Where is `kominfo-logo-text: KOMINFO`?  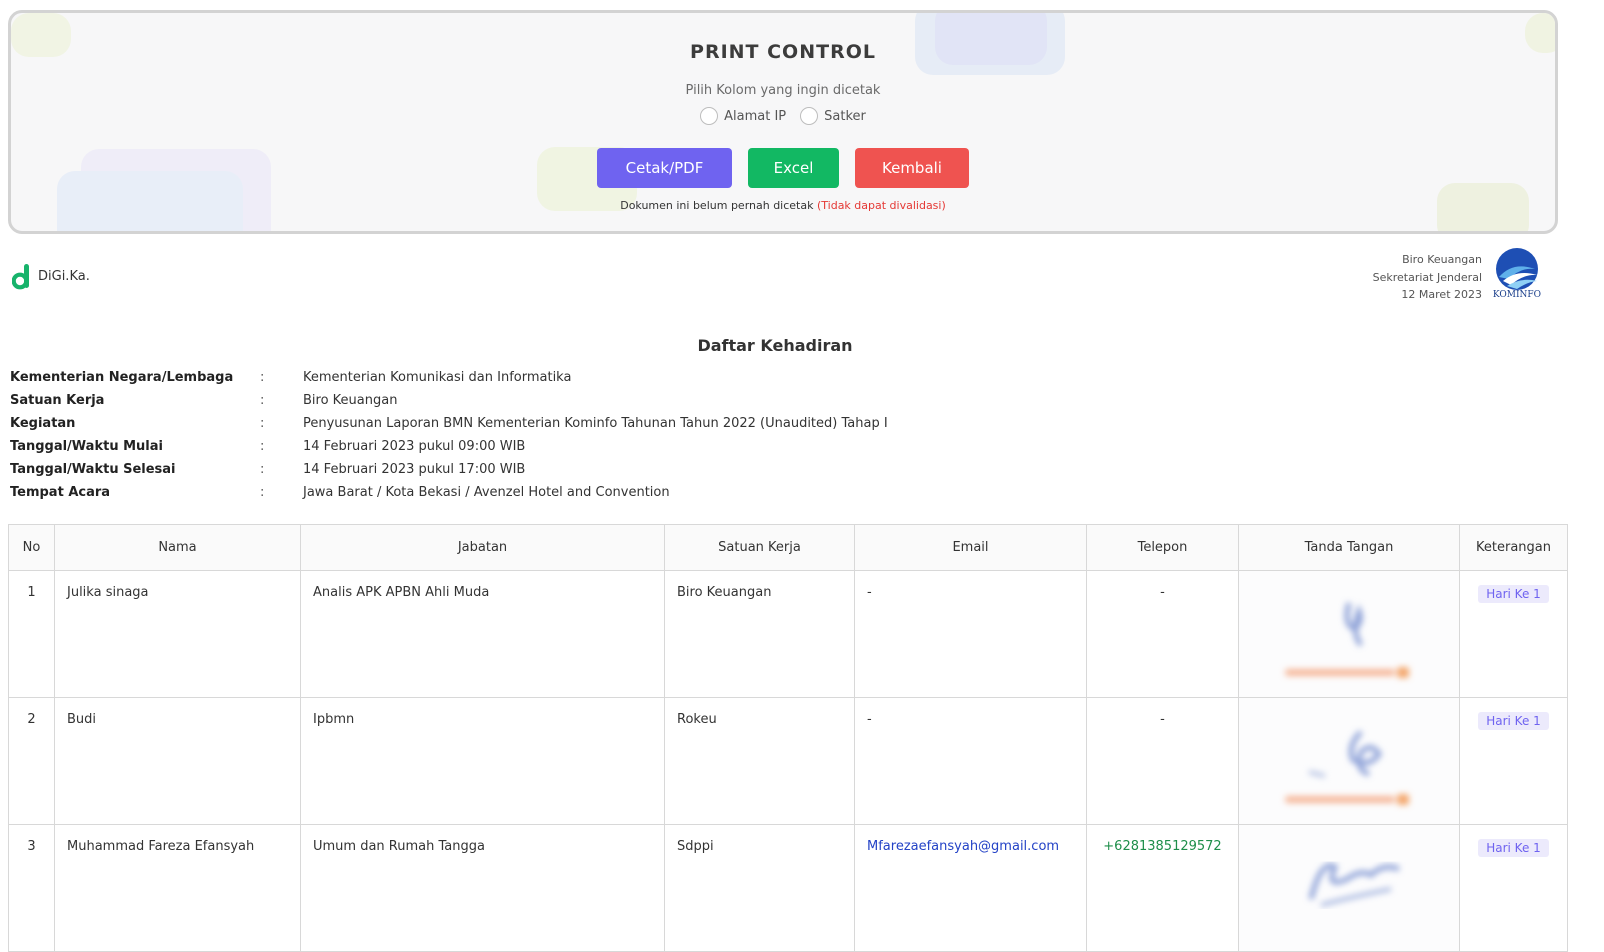 kominfo-logo-text: KOMINFO is located at coordinates (1517, 295).